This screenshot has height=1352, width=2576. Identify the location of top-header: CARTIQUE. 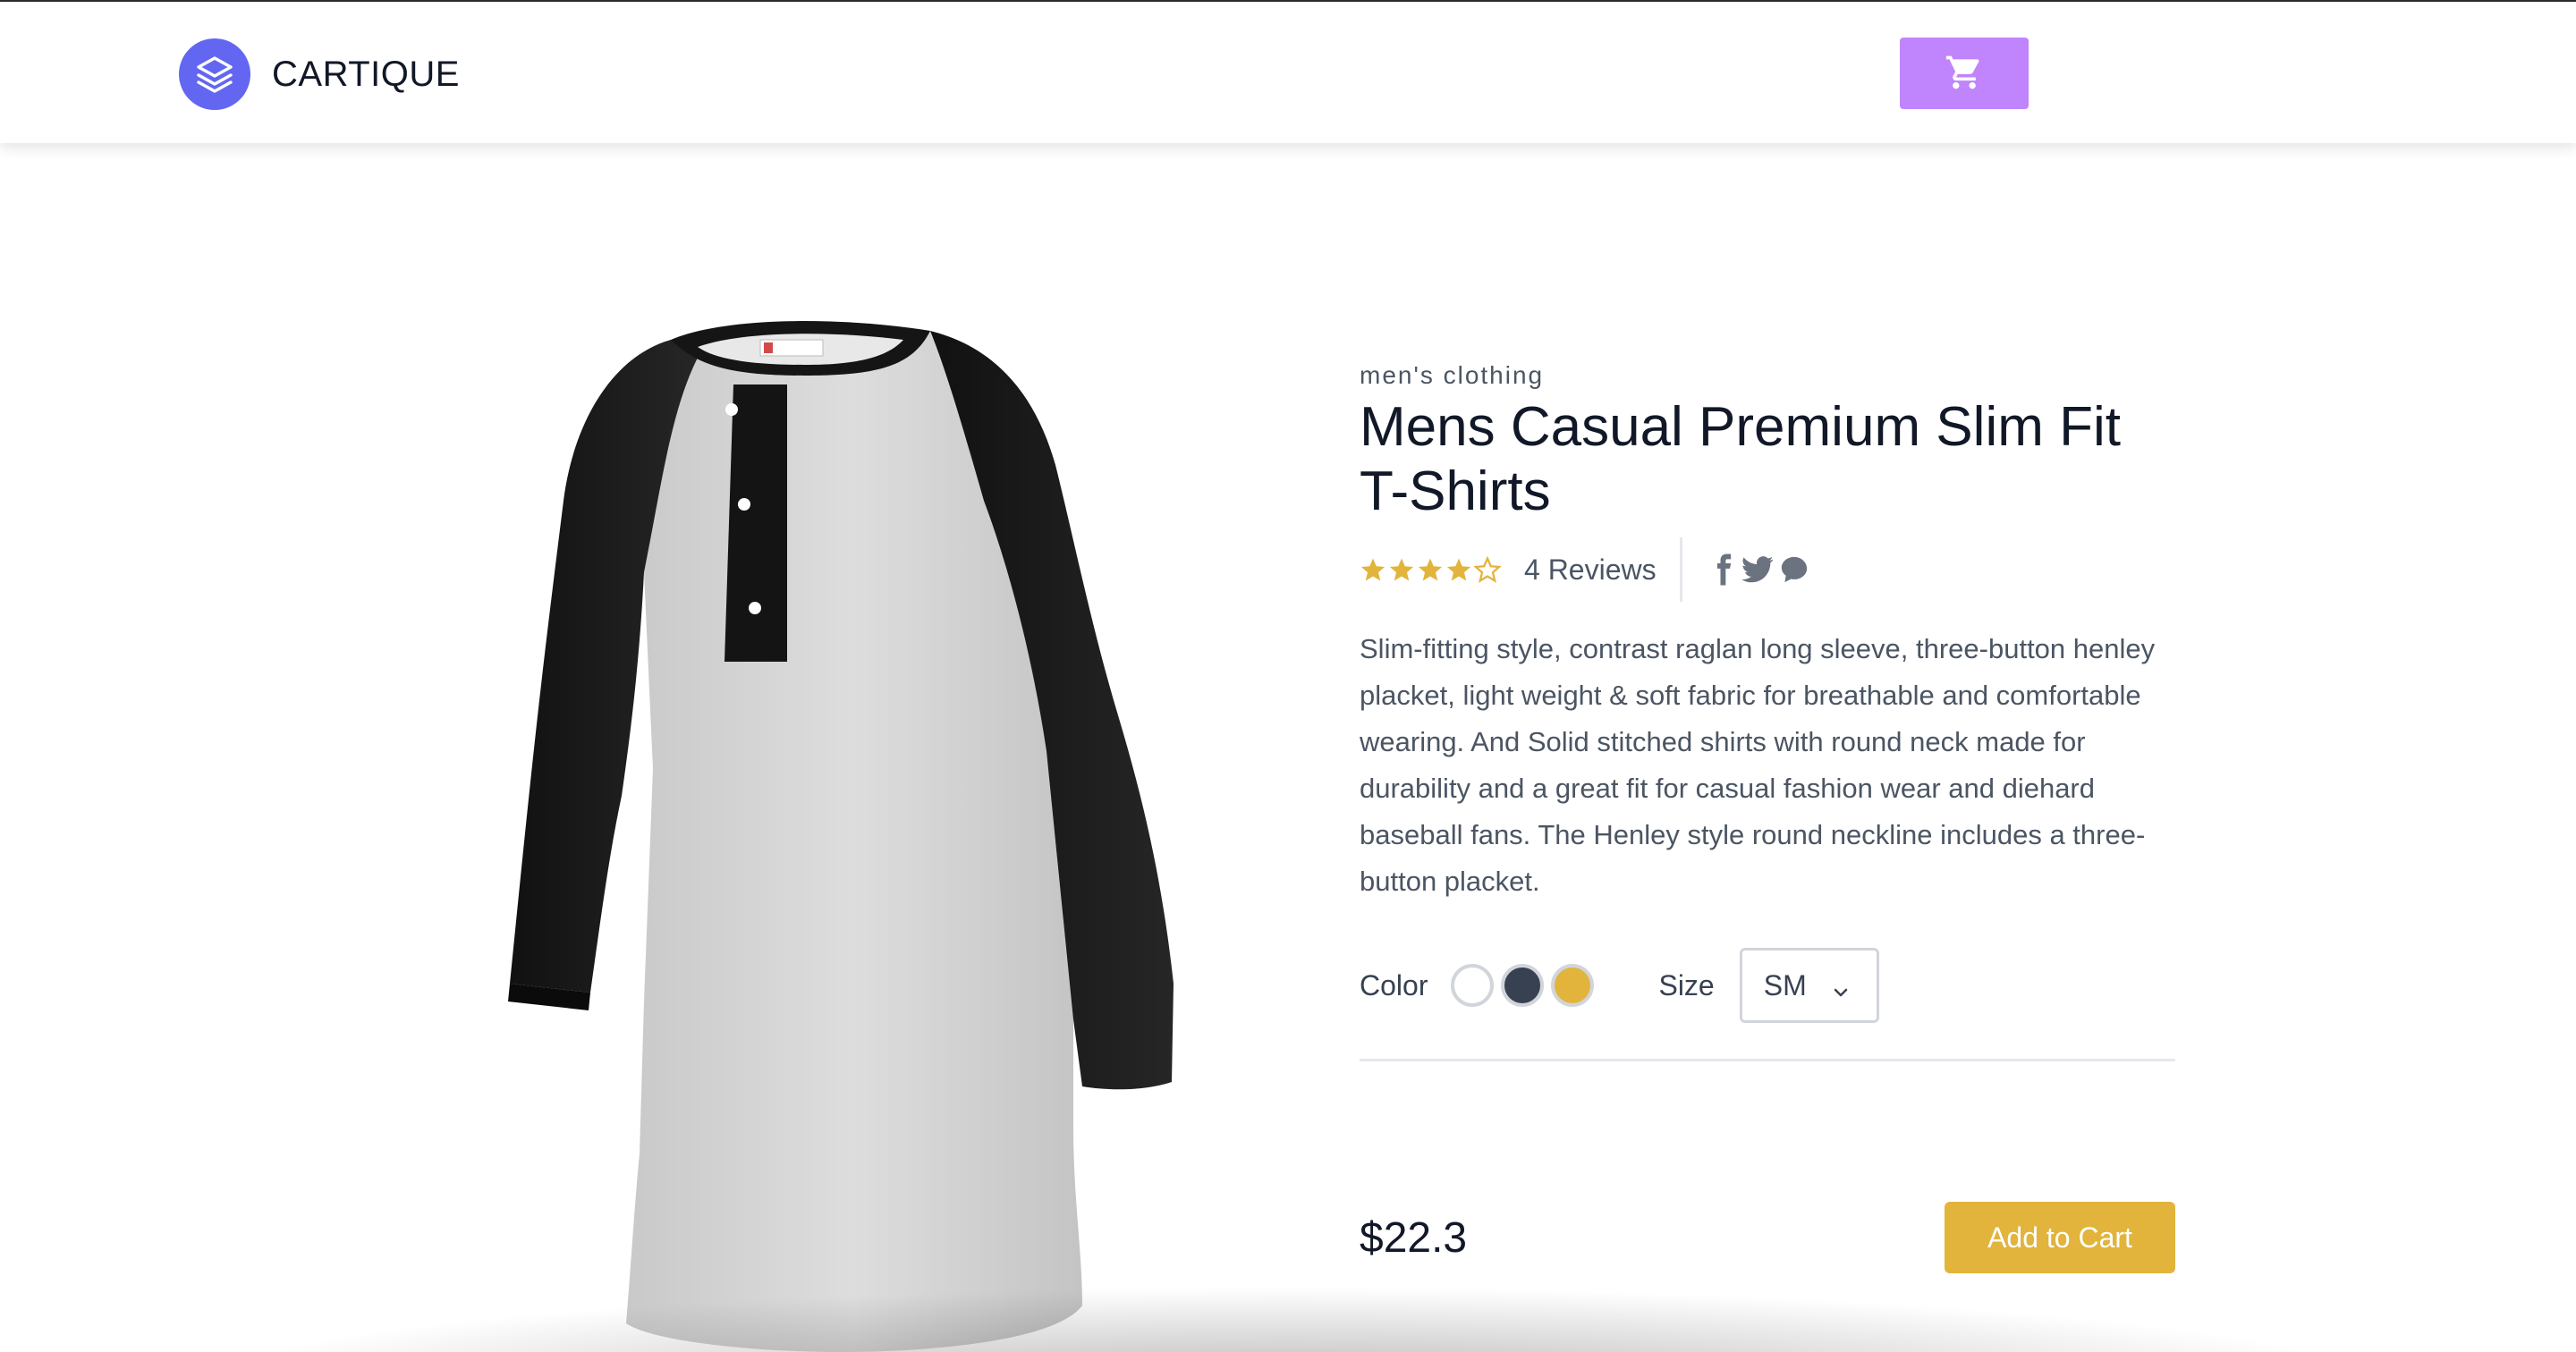
(1288, 71).